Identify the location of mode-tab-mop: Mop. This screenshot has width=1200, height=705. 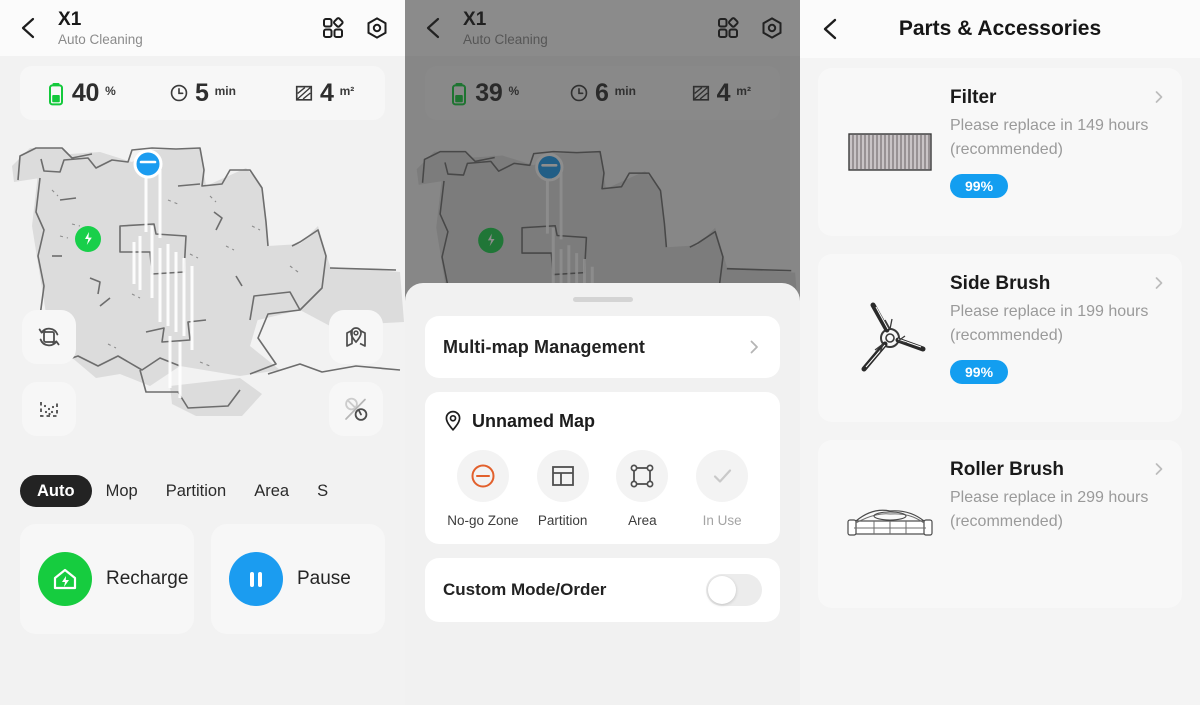
(122, 491).